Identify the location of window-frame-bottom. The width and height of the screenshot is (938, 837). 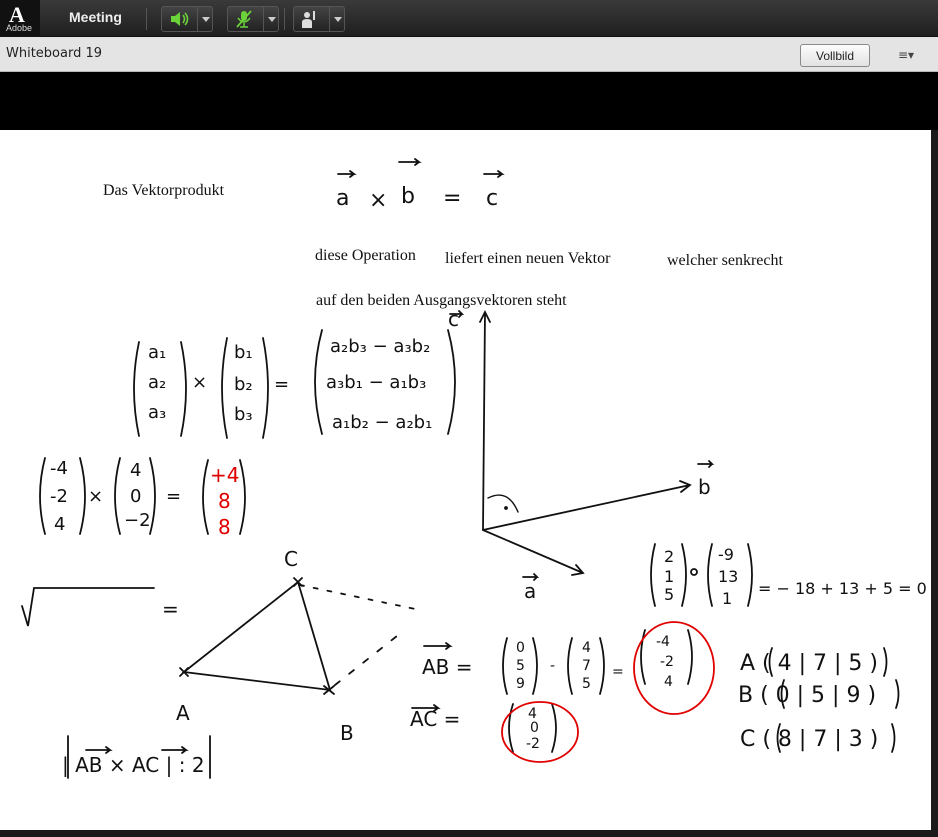
(469, 833).